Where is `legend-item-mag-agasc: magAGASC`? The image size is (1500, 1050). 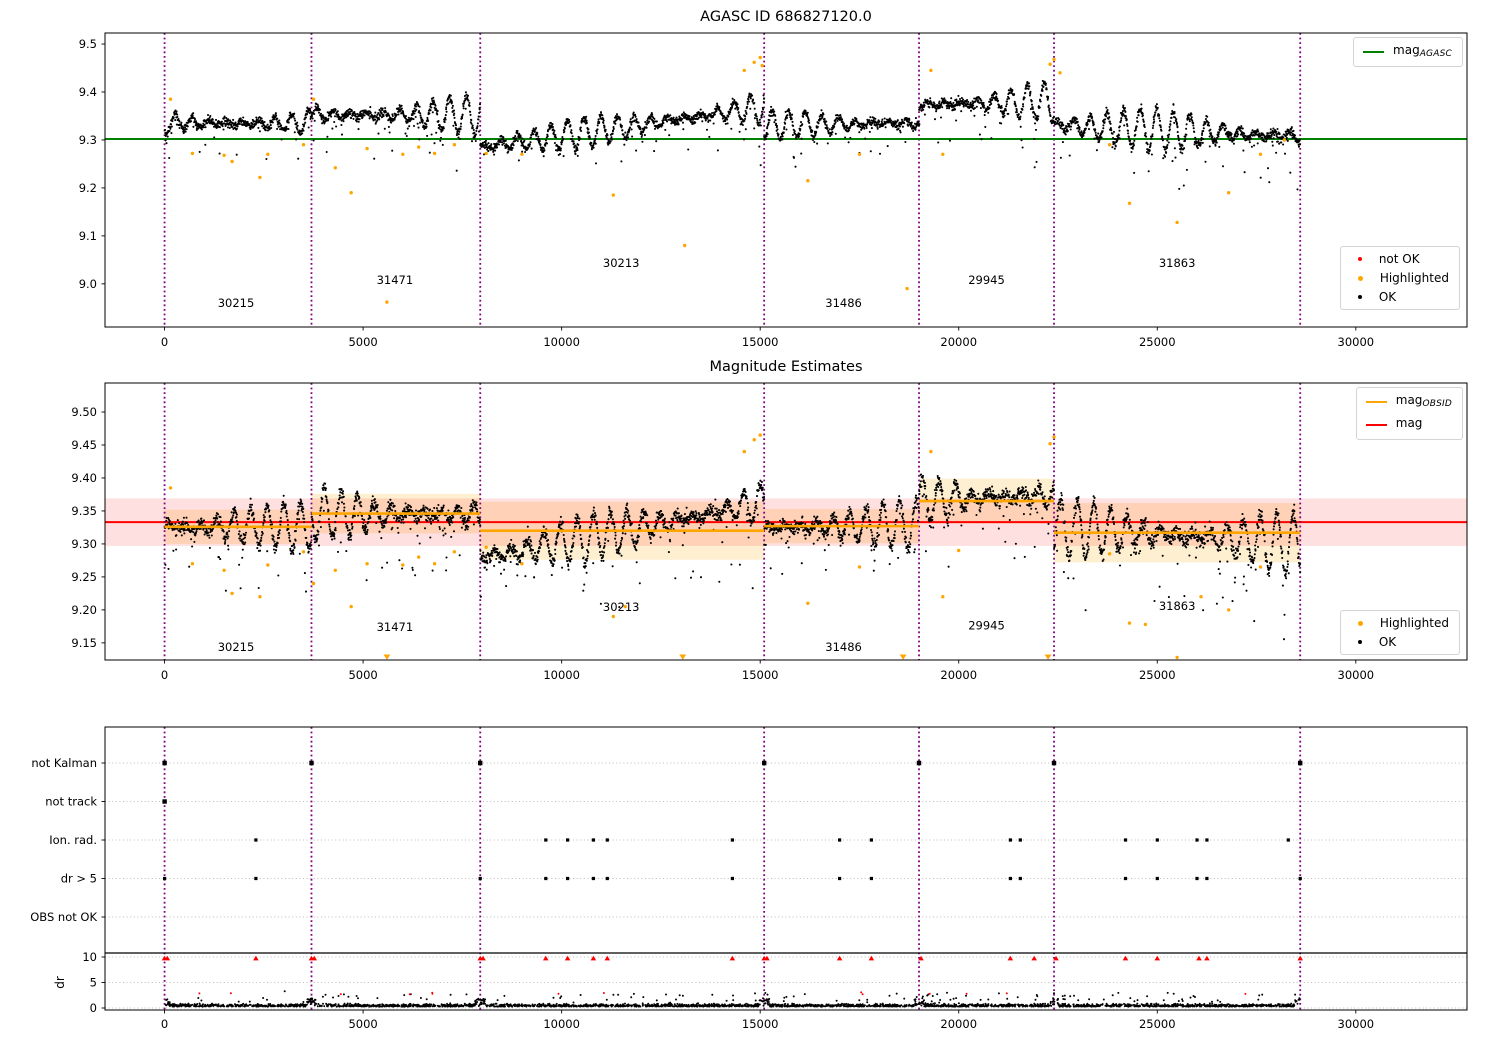 legend-item-mag-agasc: magAGASC is located at coordinates (1407, 52).